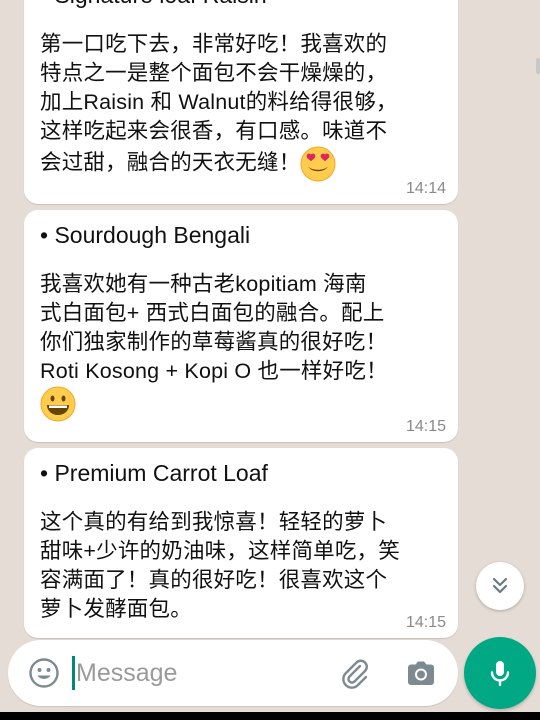  Describe the element at coordinates (425, 188) in the screenshot. I see `message-timestamp: 14:14` at that location.